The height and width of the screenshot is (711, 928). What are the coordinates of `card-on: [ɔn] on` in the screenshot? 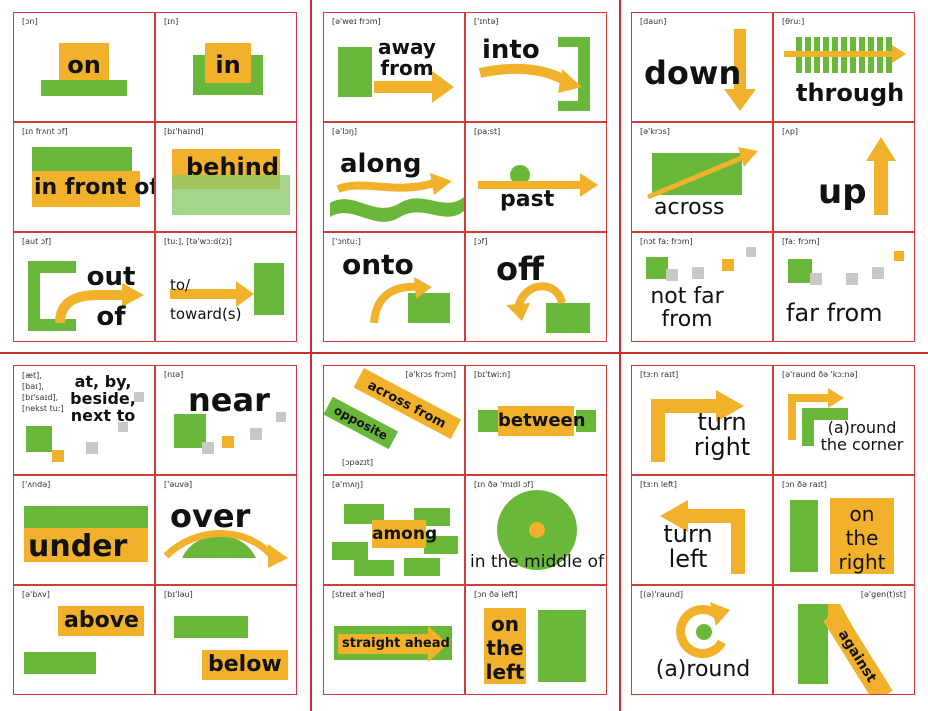 It's located at (84, 67).